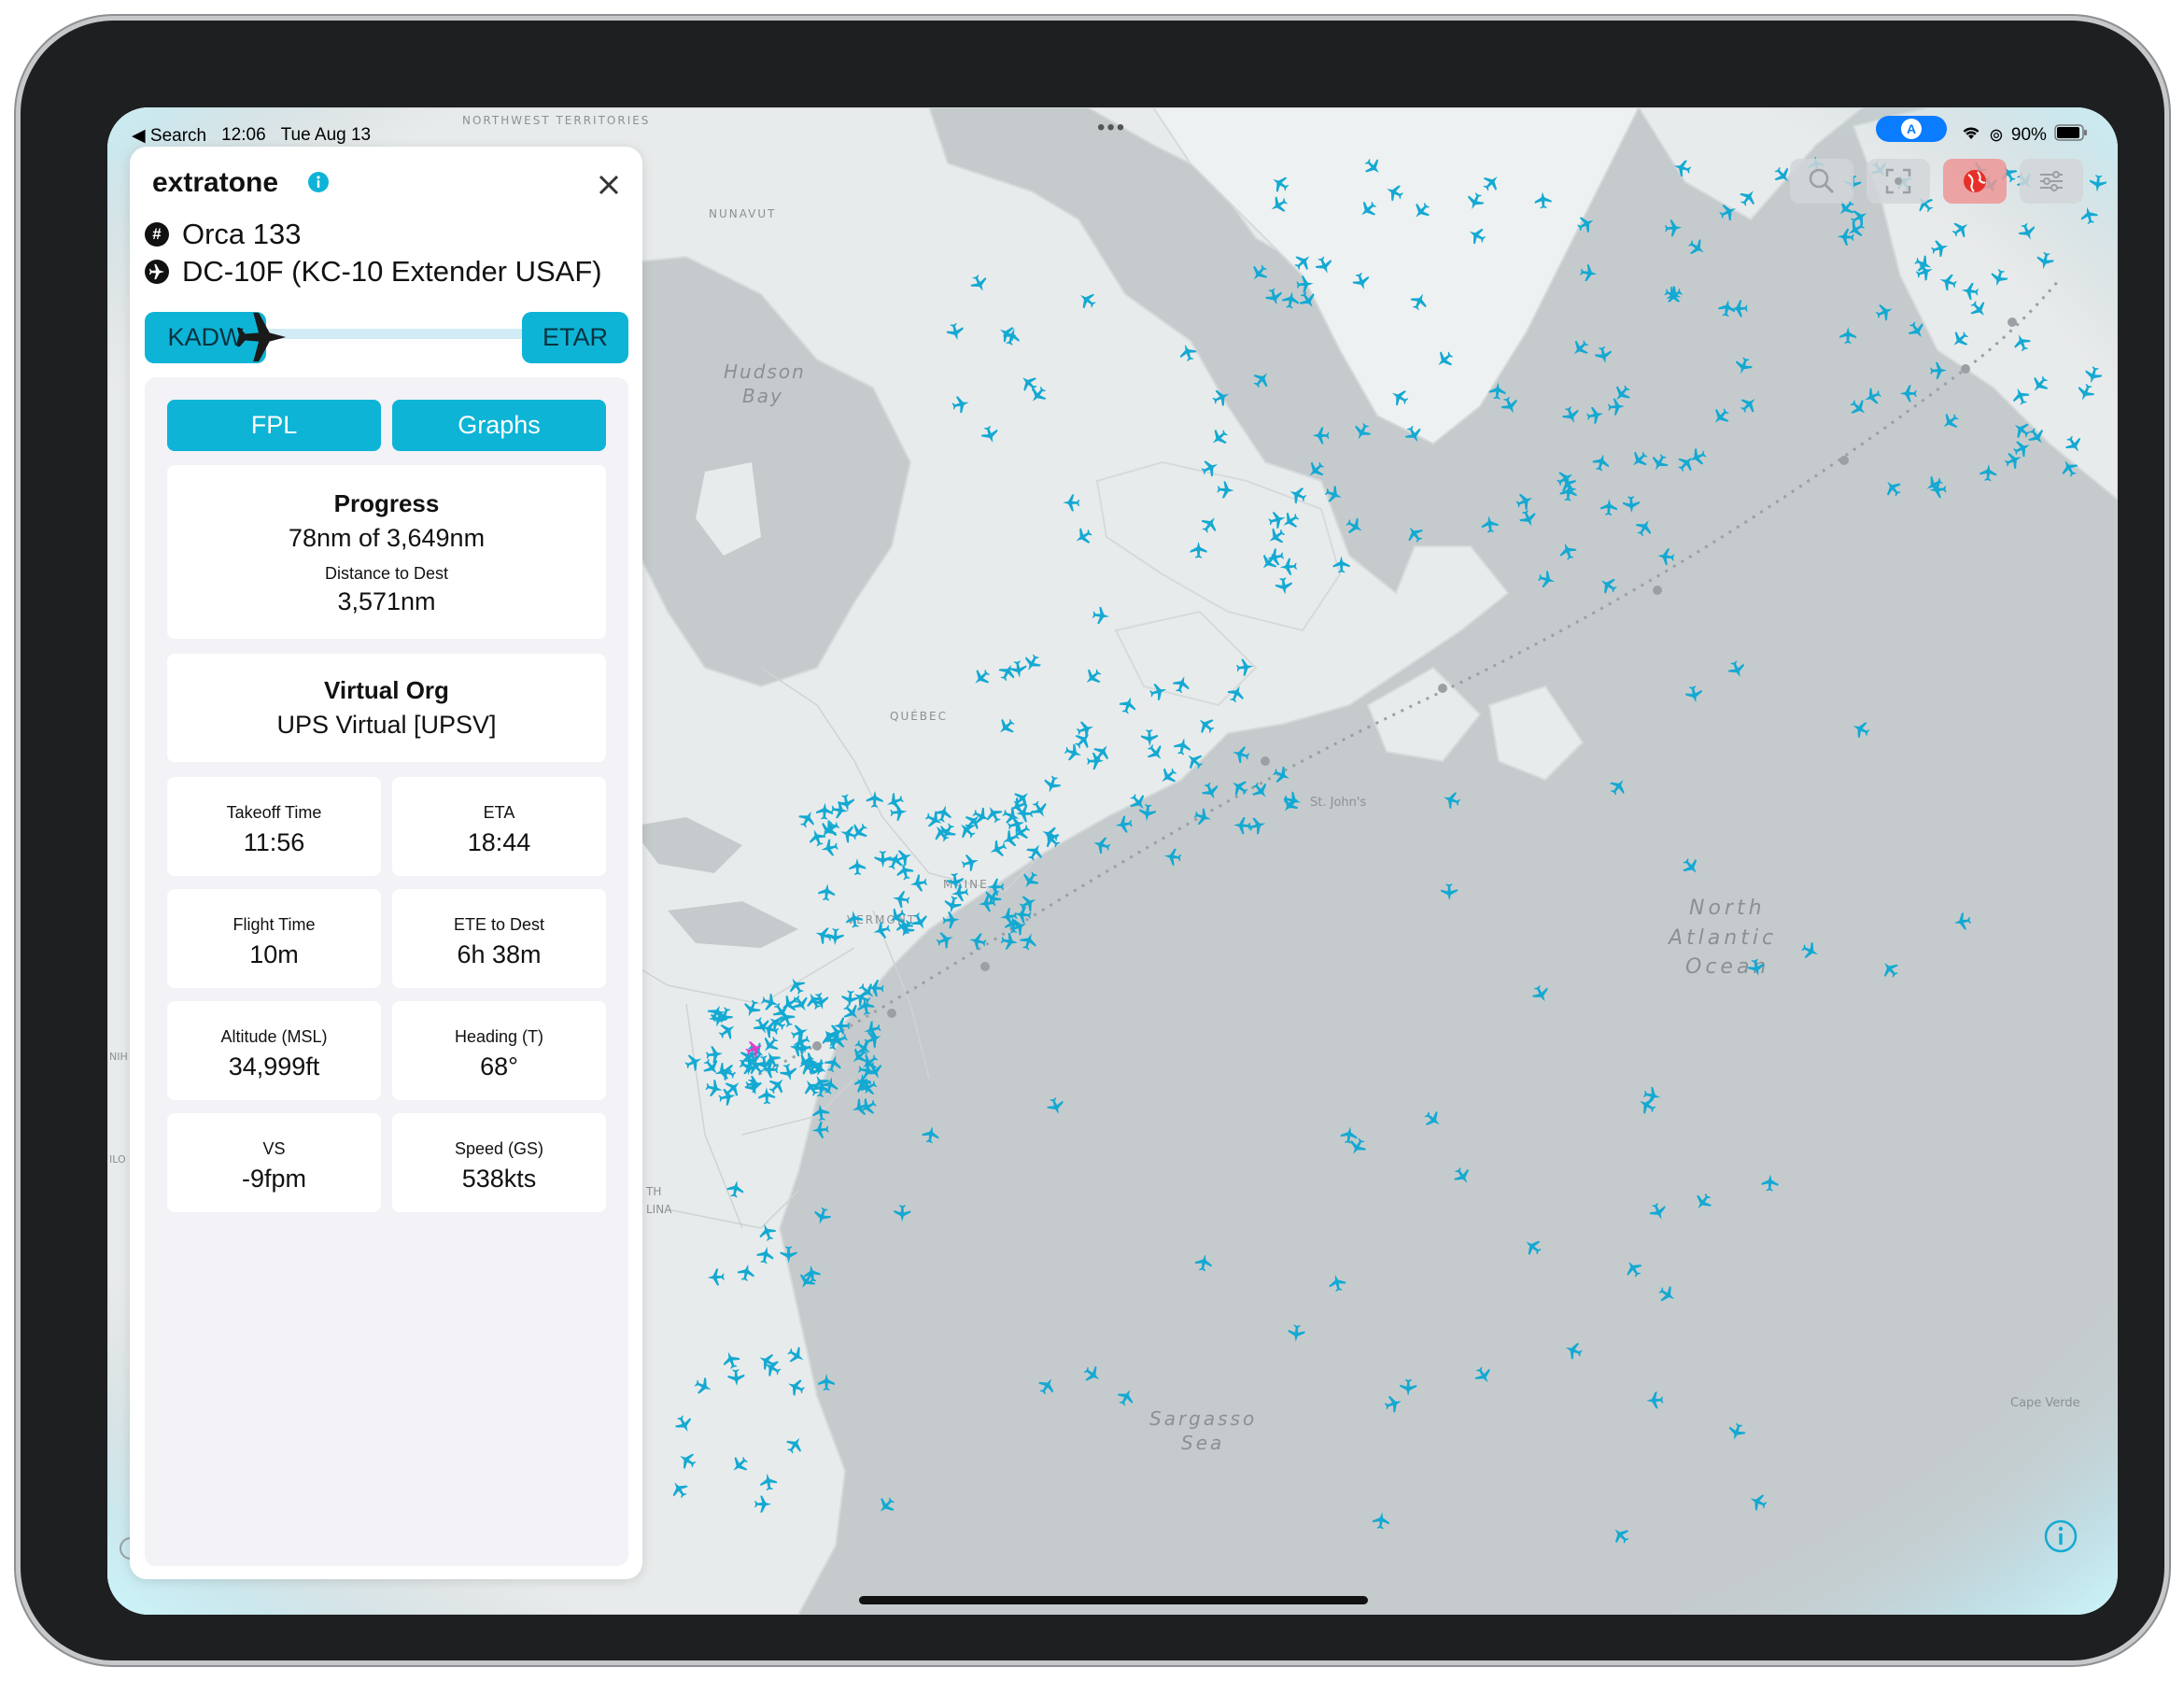 The image size is (2184, 1681). What do you see at coordinates (118, 1057) in the screenshot?
I see `label-edge: NIH` at bounding box center [118, 1057].